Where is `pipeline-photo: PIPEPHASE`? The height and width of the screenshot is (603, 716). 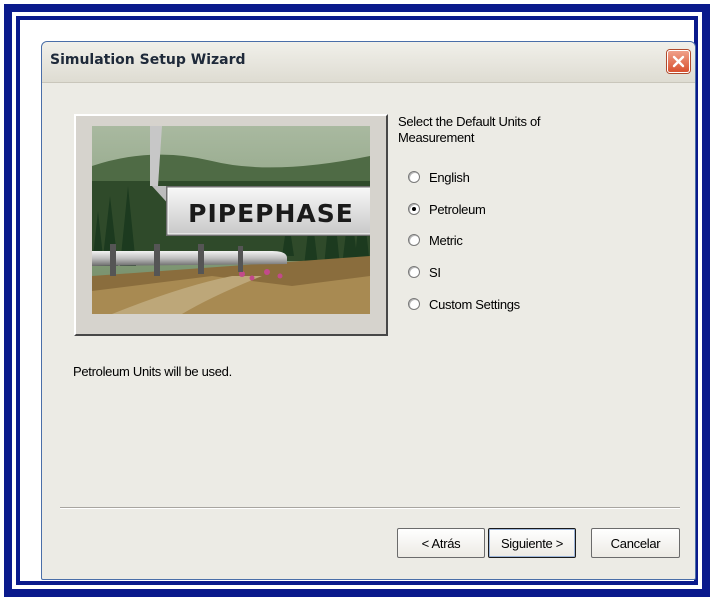
pipeline-photo: PIPEPHASE is located at coordinates (231, 220).